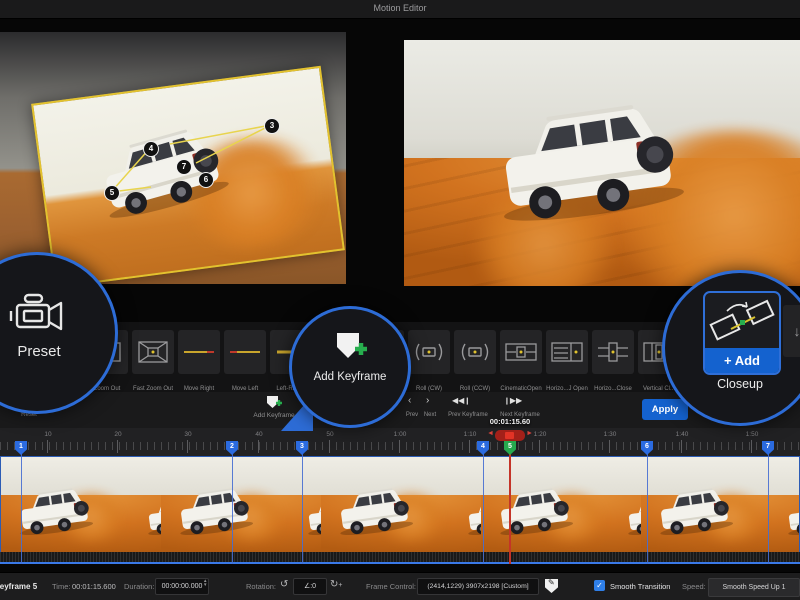 Image resolution: width=800 pixels, height=600 pixels. I want to click on rotation-input: ∠:0, so click(310, 586).